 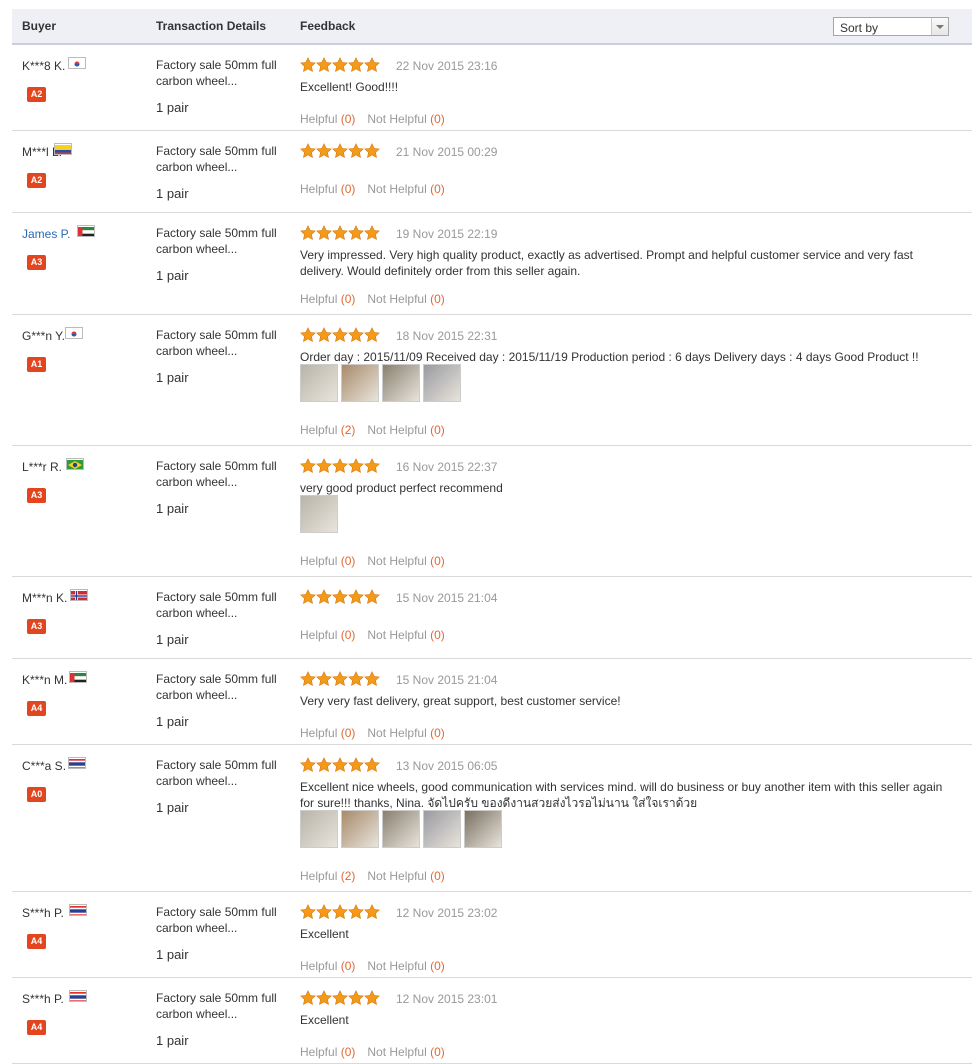 I want to click on review-photos, so click(x=402, y=830).